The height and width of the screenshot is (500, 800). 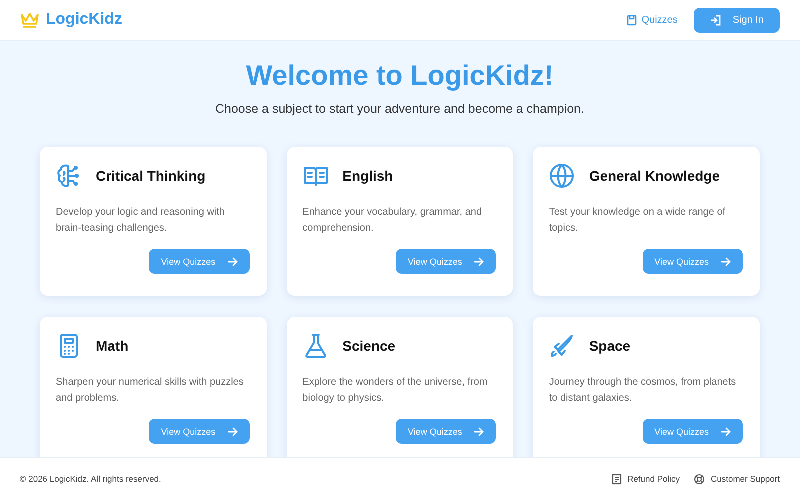 What do you see at coordinates (91, 479) in the screenshot?
I see `copyright-text: © 2026 LogicKidz. All rights reserved.` at bounding box center [91, 479].